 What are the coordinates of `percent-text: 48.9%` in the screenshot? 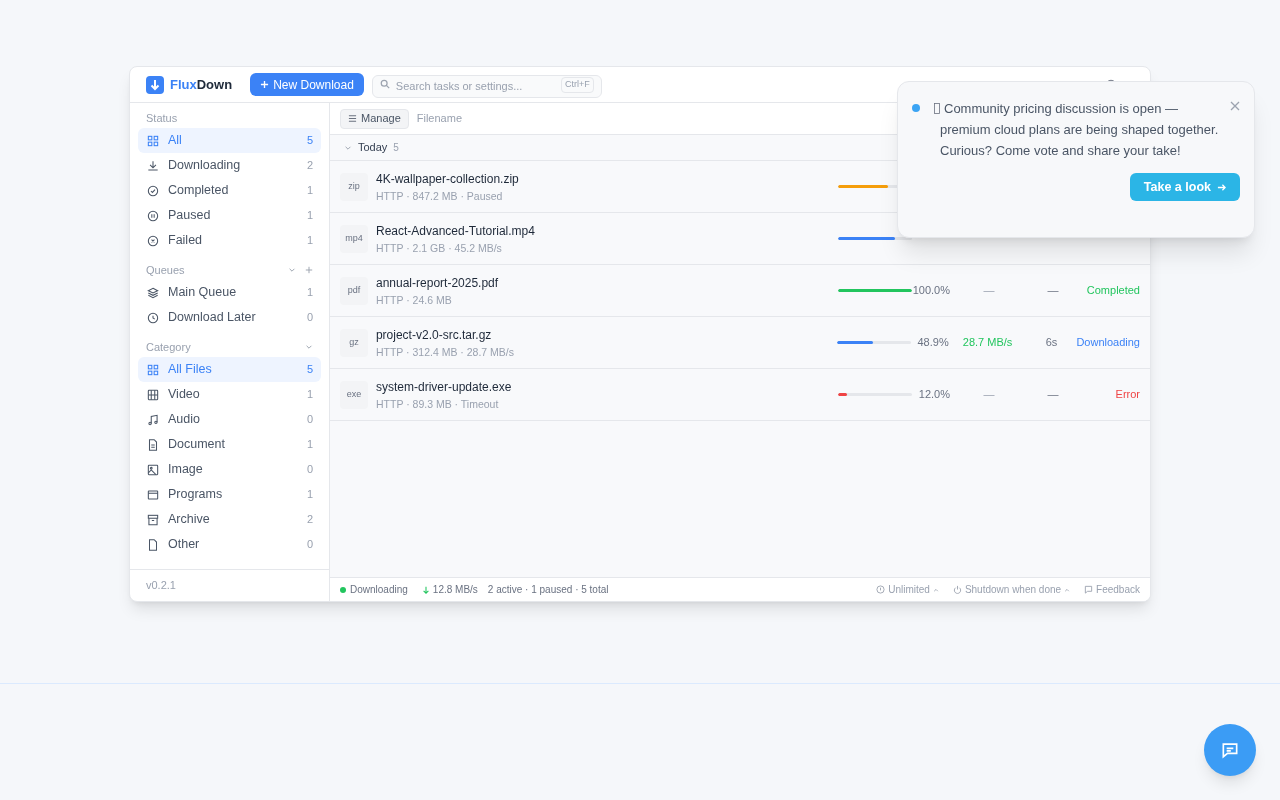 It's located at (933, 342).